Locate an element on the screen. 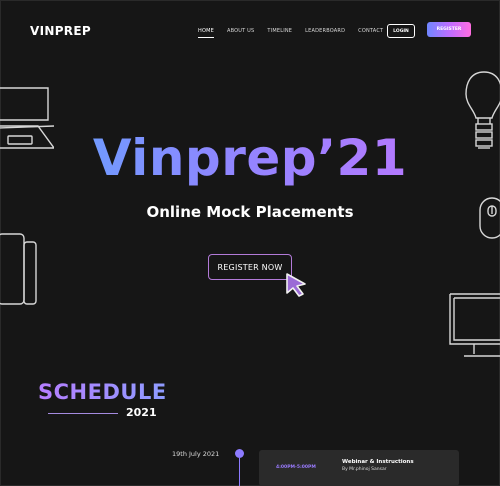 The width and height of the screenshot is (500, 486). brand-logo: VINPREP is located at coordinates (60, 31).